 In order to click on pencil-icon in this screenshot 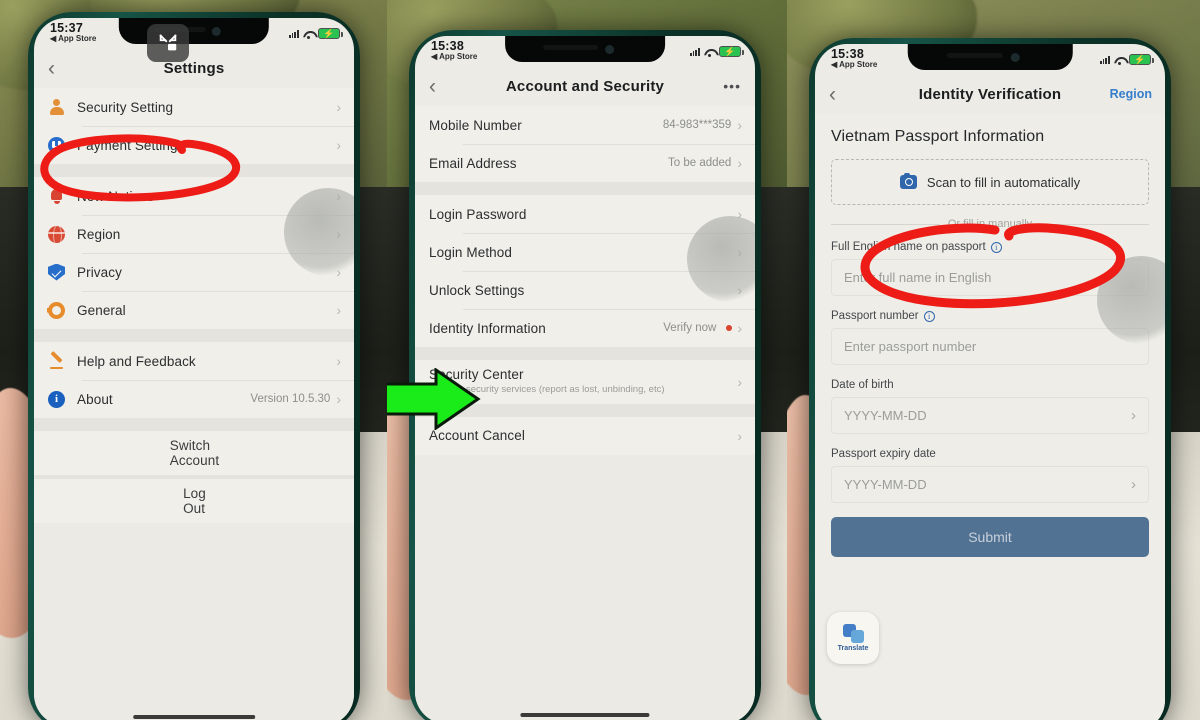, I will do `click(56, 361)`.